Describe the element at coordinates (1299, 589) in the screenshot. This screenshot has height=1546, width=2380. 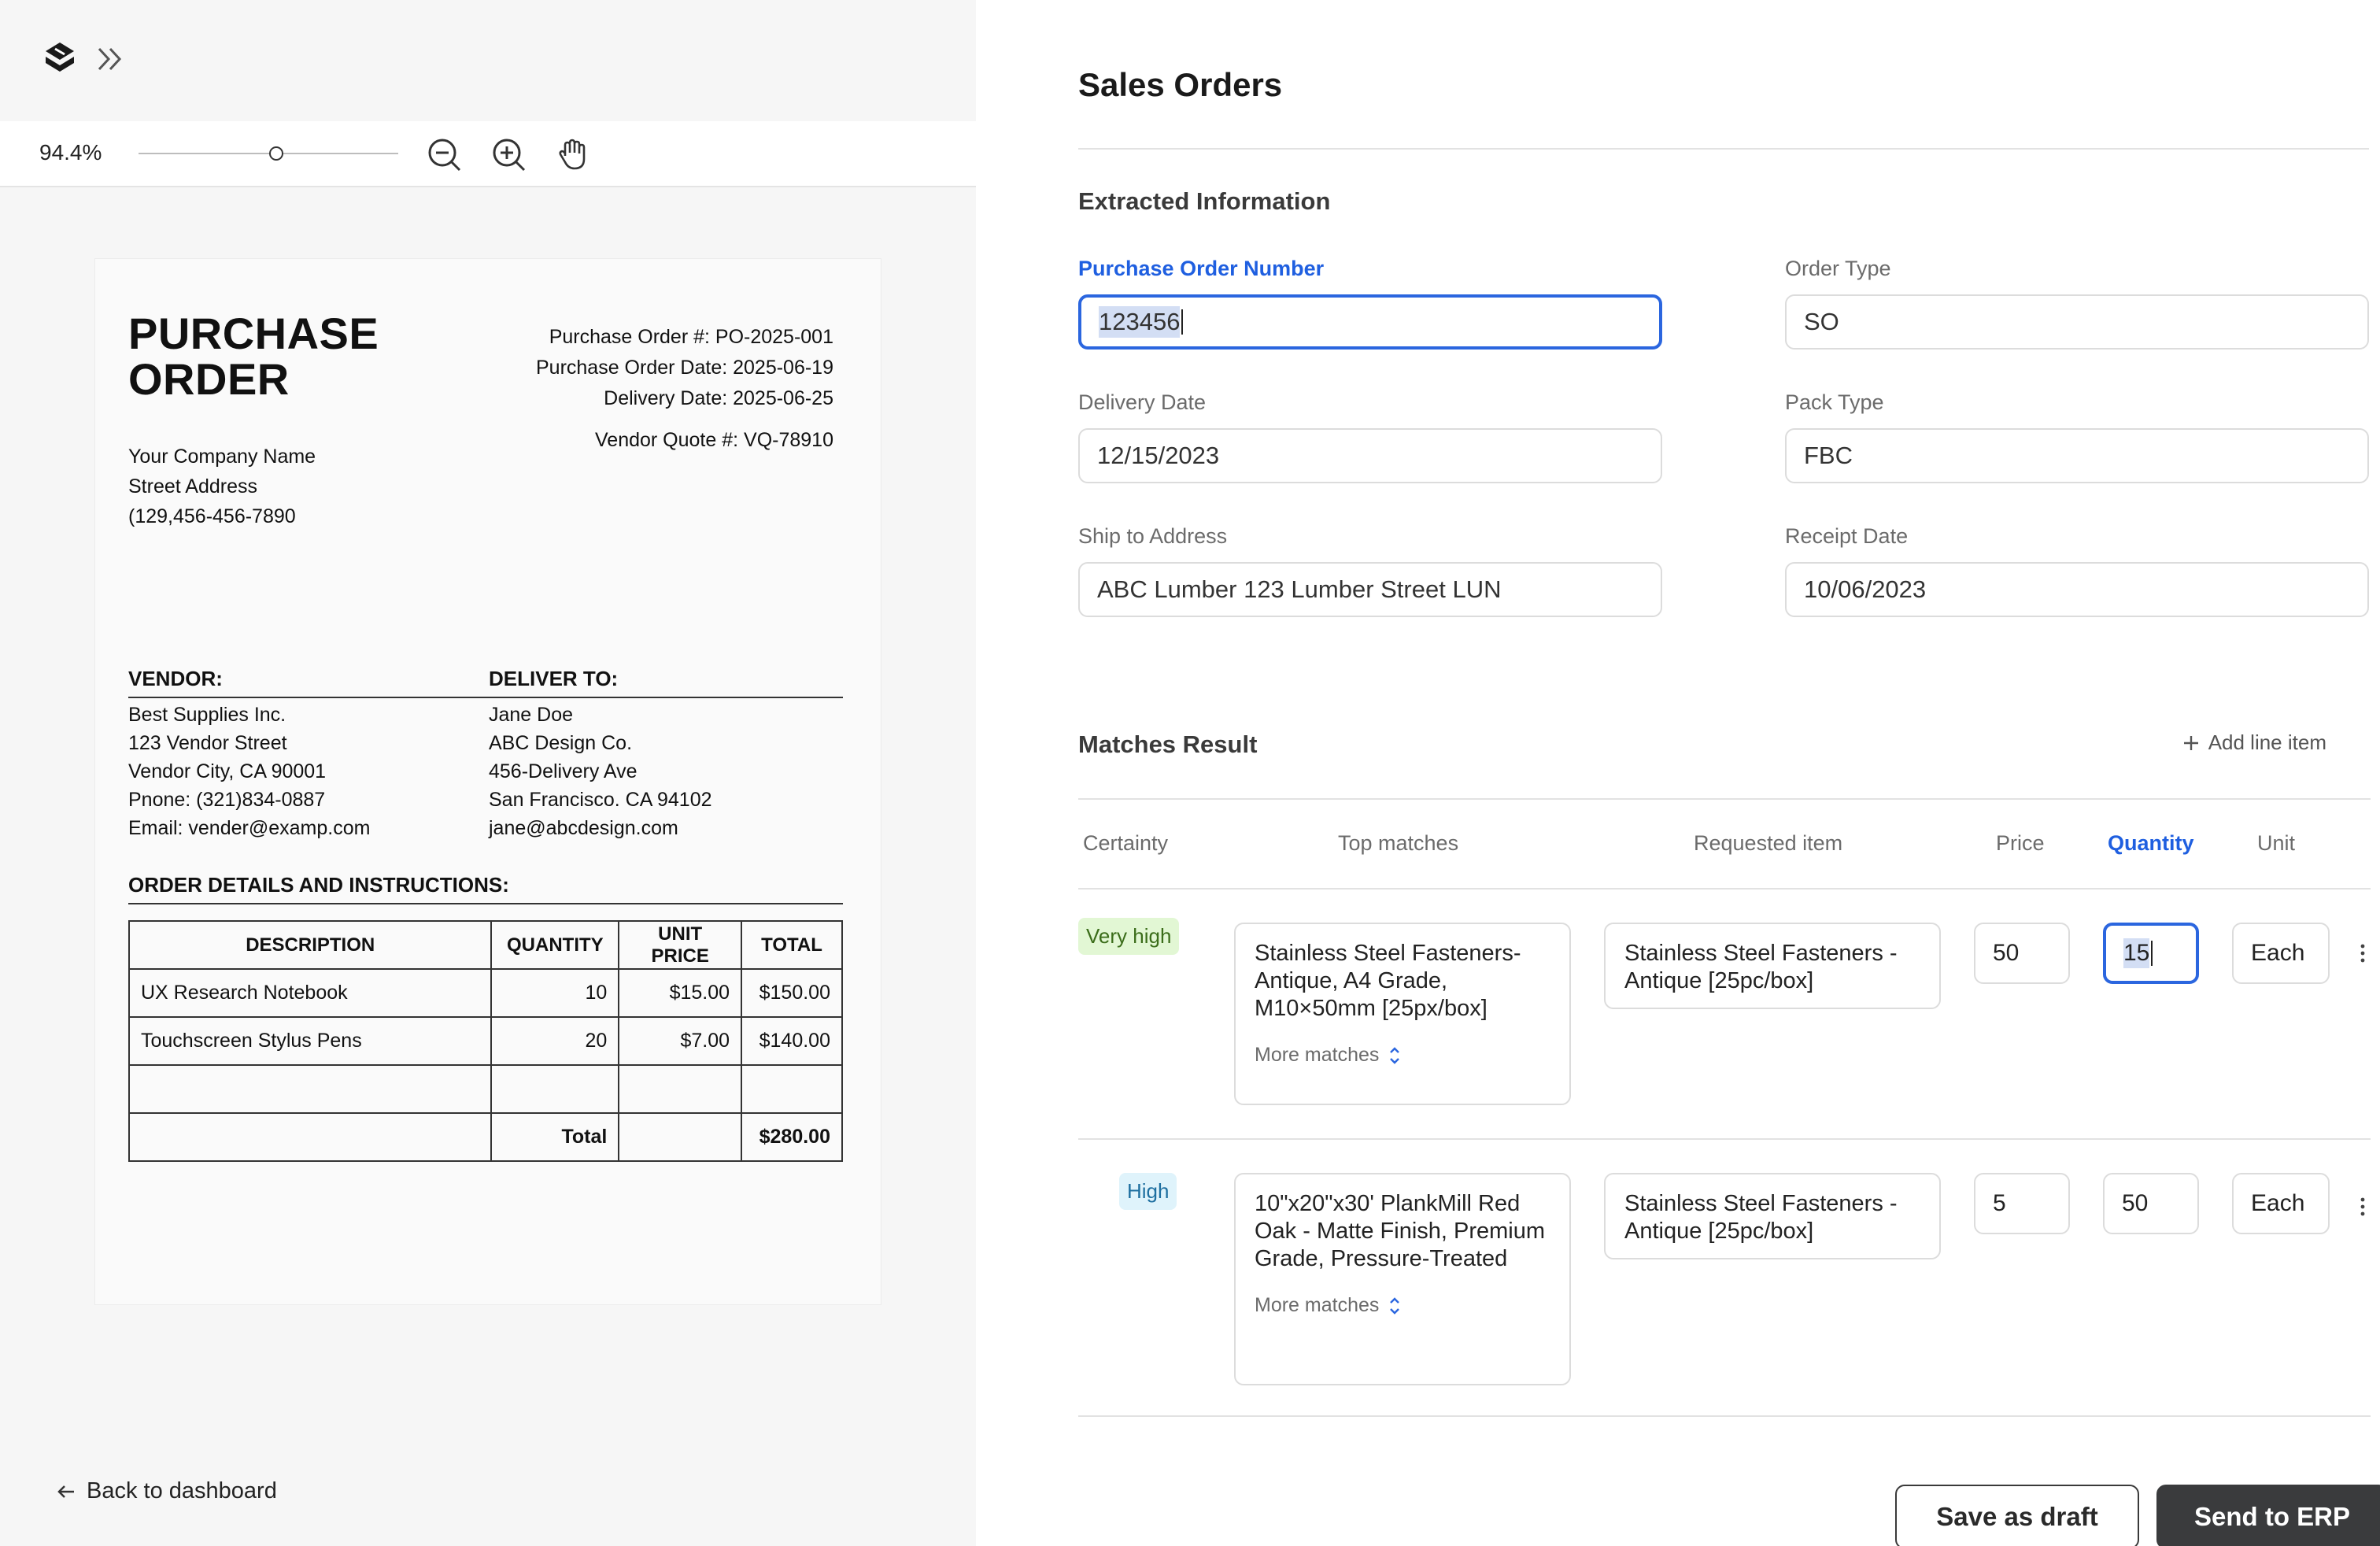
I see `ship-to-value: ABC Lumber 123 Lumber Street LUN` at that location.